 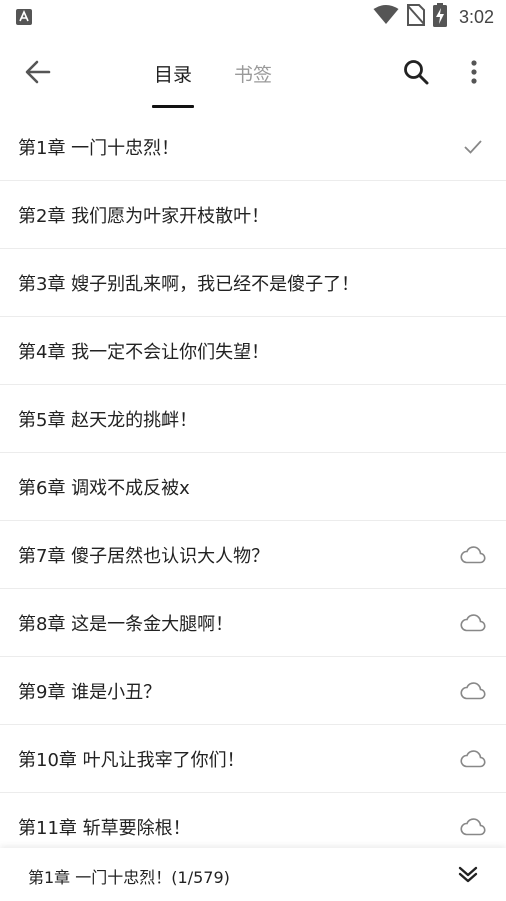 I want to click on chapter-row: 第2章 我们愿为叶家开枝散叶！, so click(x=253, y=215).